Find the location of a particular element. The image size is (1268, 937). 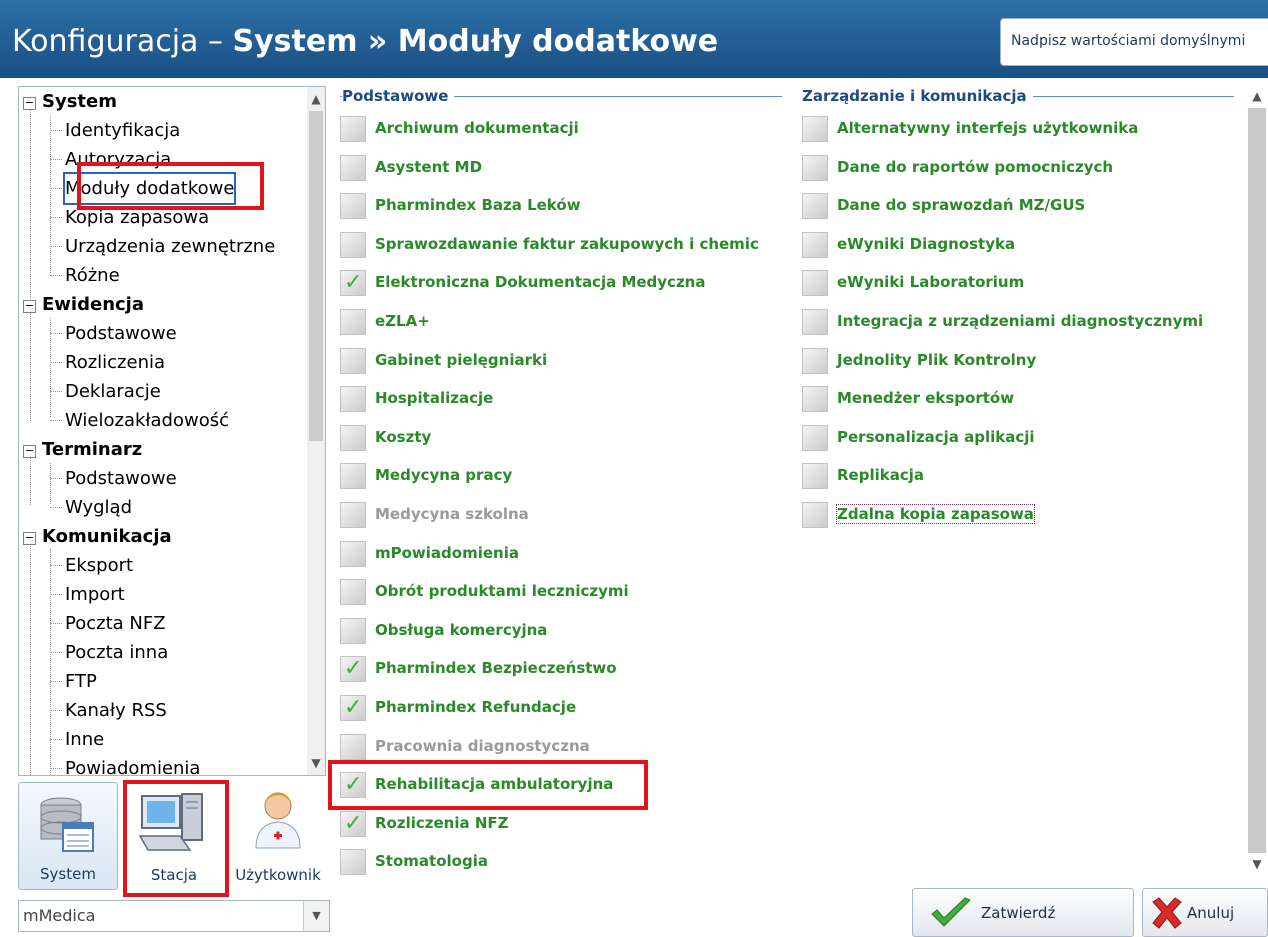

tree-scroll-thumb is located at coordinates (316, 276).